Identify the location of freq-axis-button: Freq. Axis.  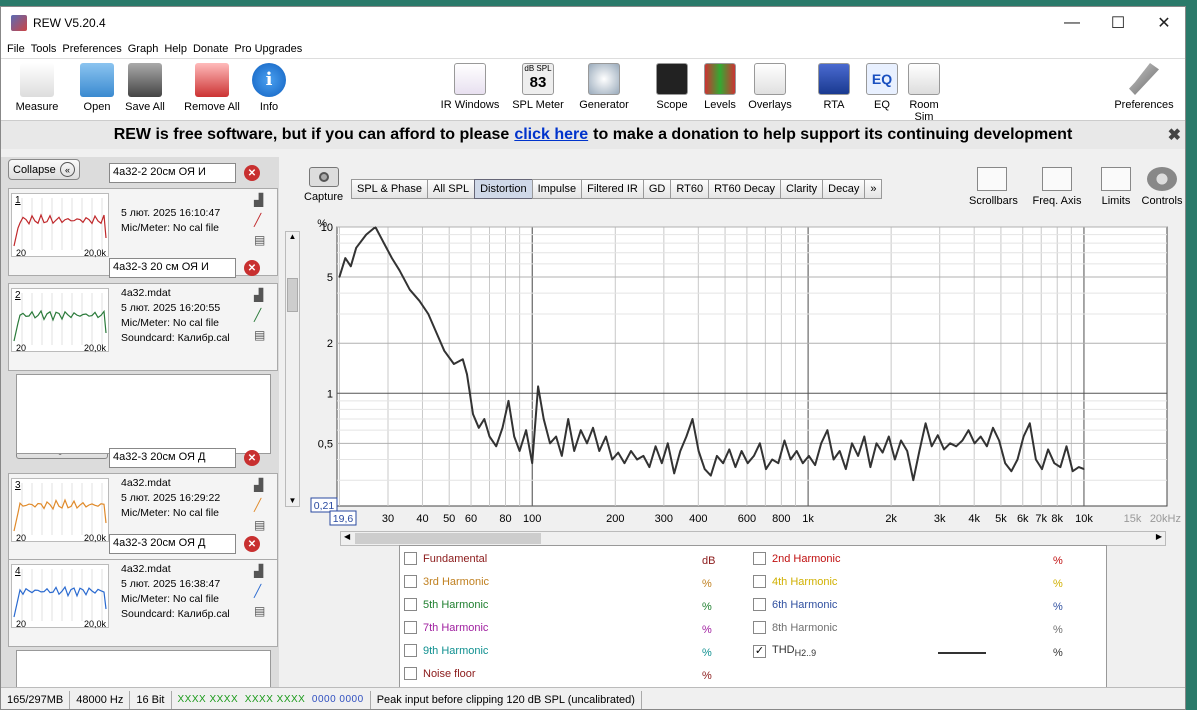
(1057, 187).